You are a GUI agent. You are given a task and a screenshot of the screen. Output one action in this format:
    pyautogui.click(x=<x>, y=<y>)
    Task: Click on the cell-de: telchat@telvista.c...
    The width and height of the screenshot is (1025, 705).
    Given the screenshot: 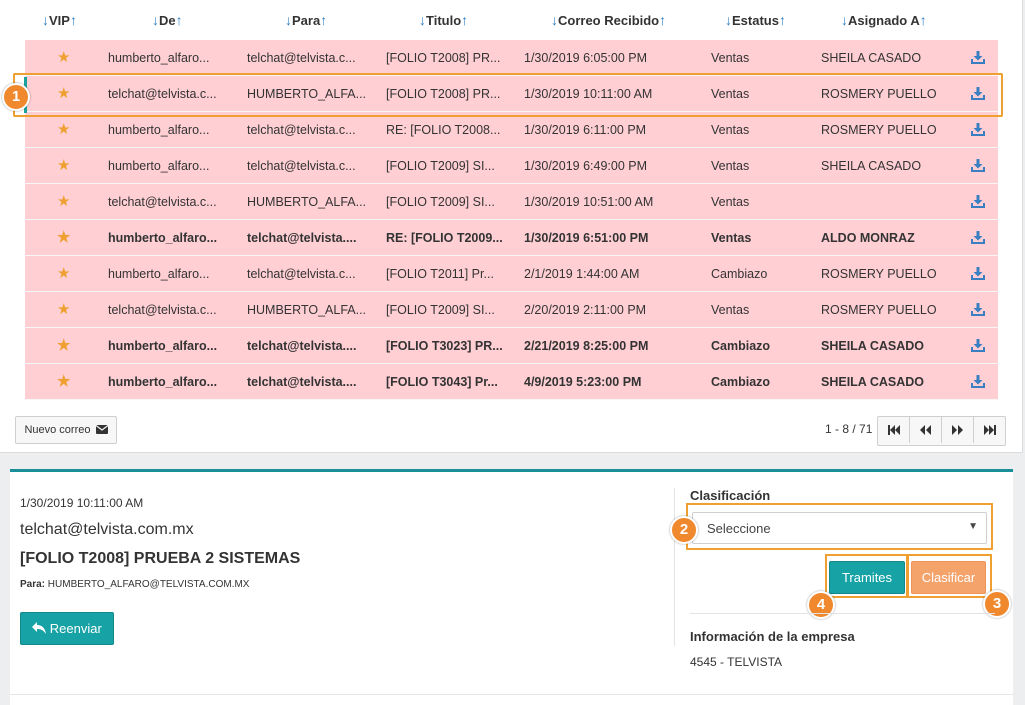 What is the action you would take?
    pyautogui.click(x=162, y=310)
    